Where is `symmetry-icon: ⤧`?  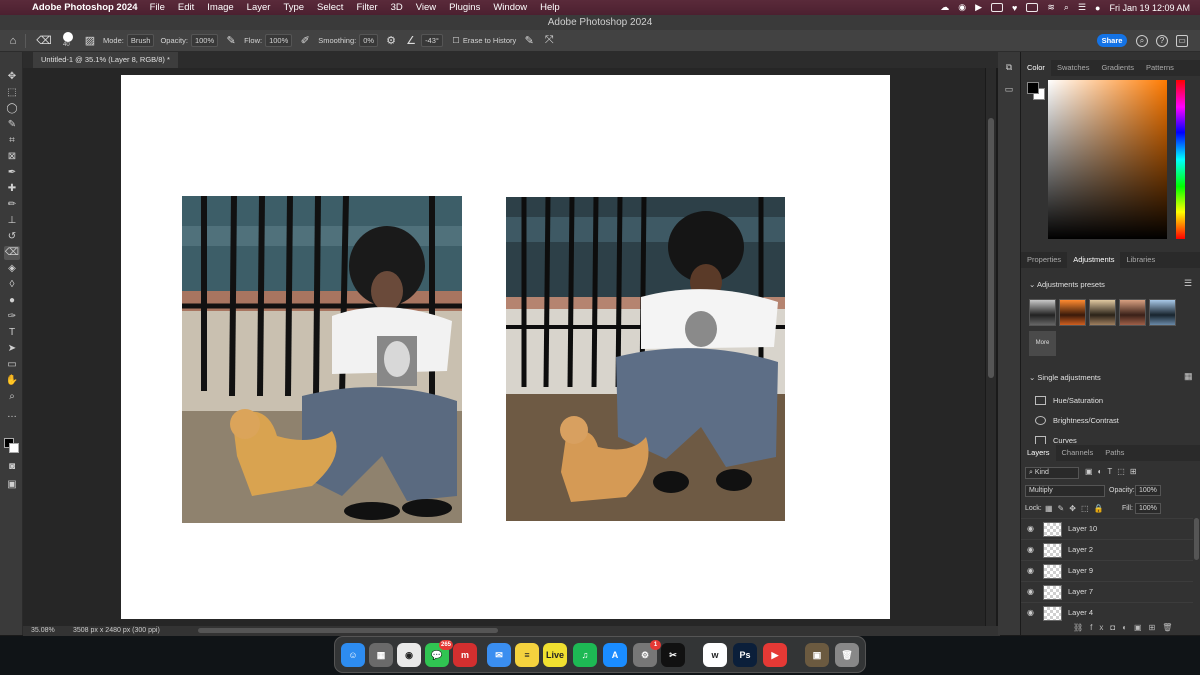
symmetry-icon: ⤧ is located at coordinates (549, 41).